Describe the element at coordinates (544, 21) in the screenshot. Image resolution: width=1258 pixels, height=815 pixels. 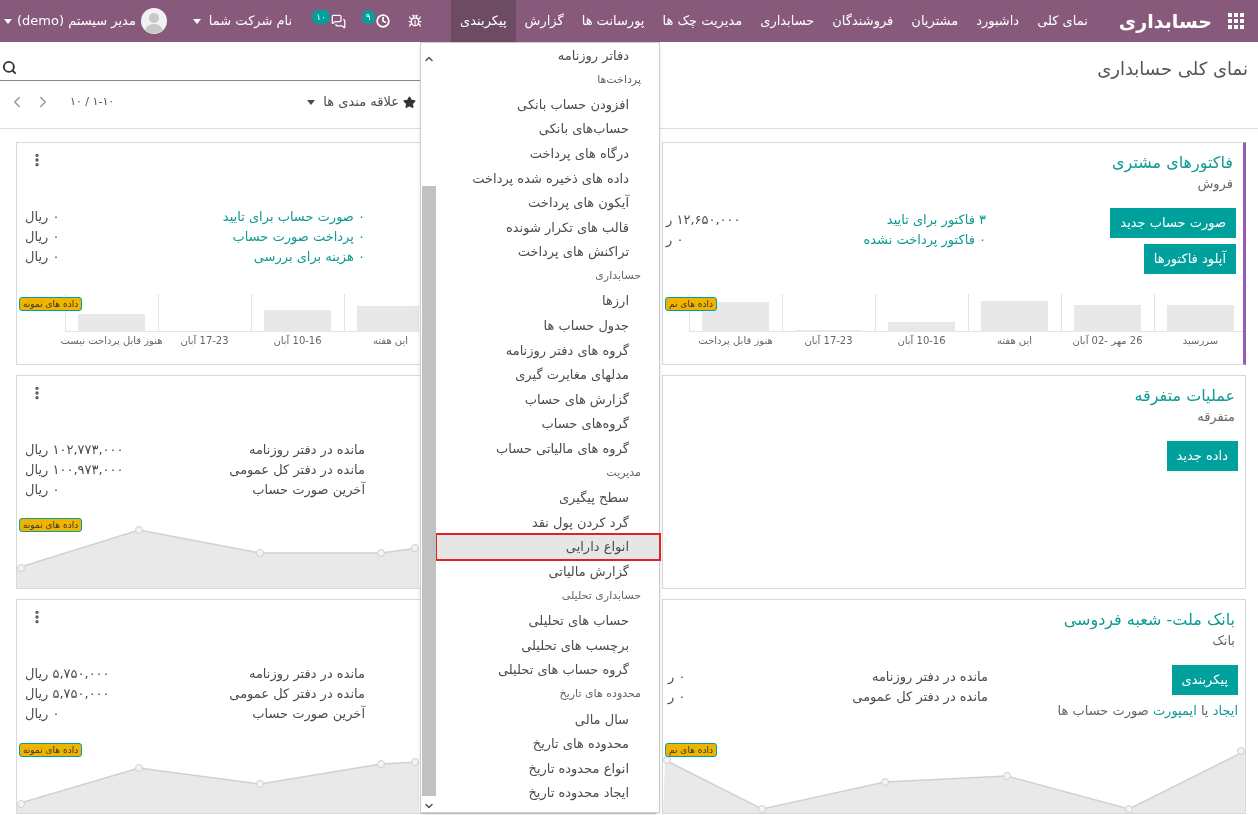
I see `nav-menu-item: گزارش` at that location.